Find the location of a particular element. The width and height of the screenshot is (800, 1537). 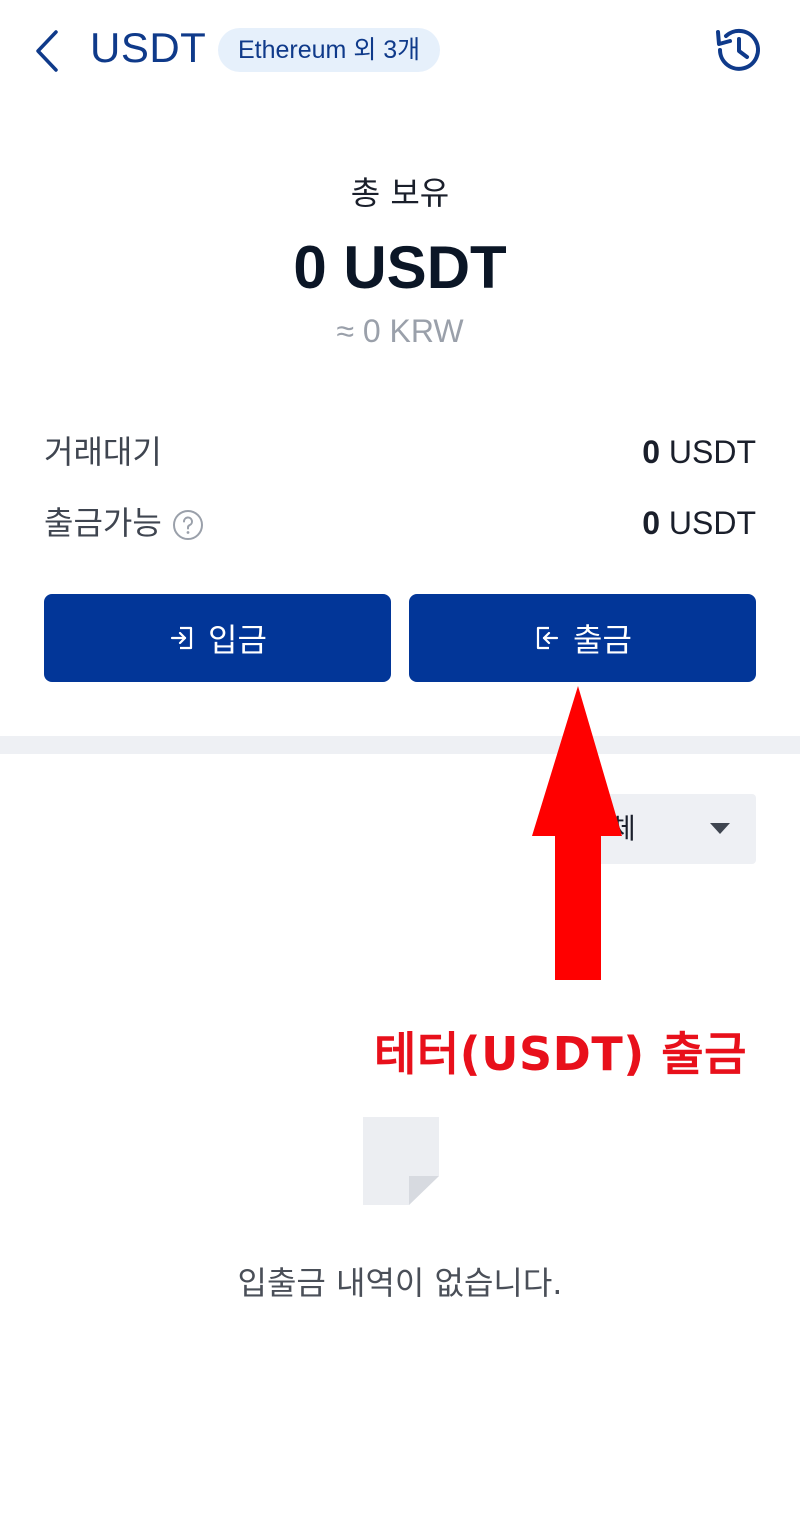

pending-value-number: 0 is located at coordinates (651, 452).